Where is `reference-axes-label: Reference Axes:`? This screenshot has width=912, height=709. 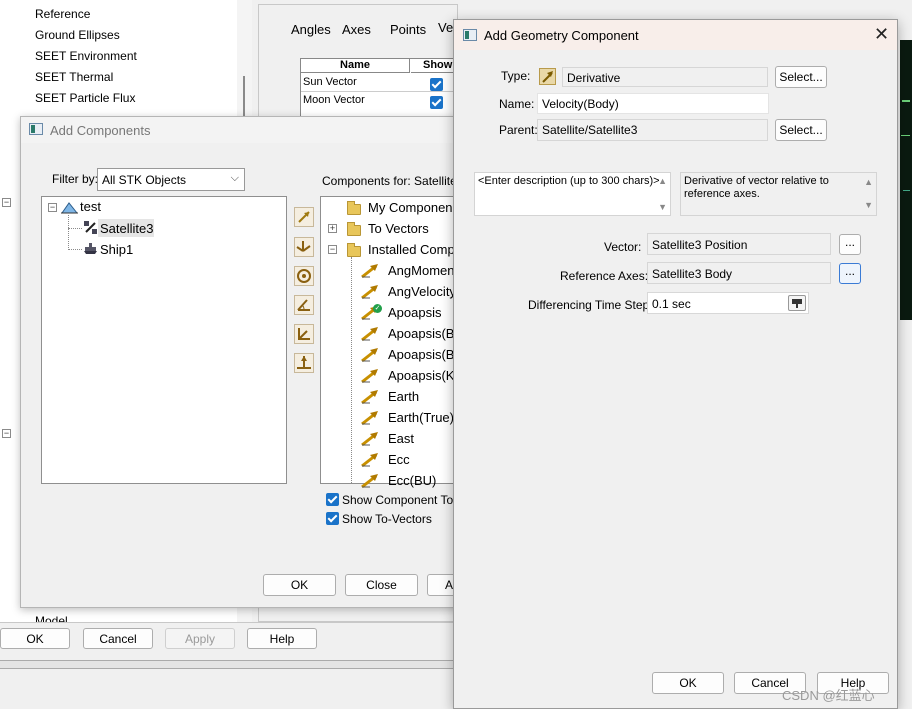 reference-axes-label: Reference Axes: is located at coordinates (604, 276).